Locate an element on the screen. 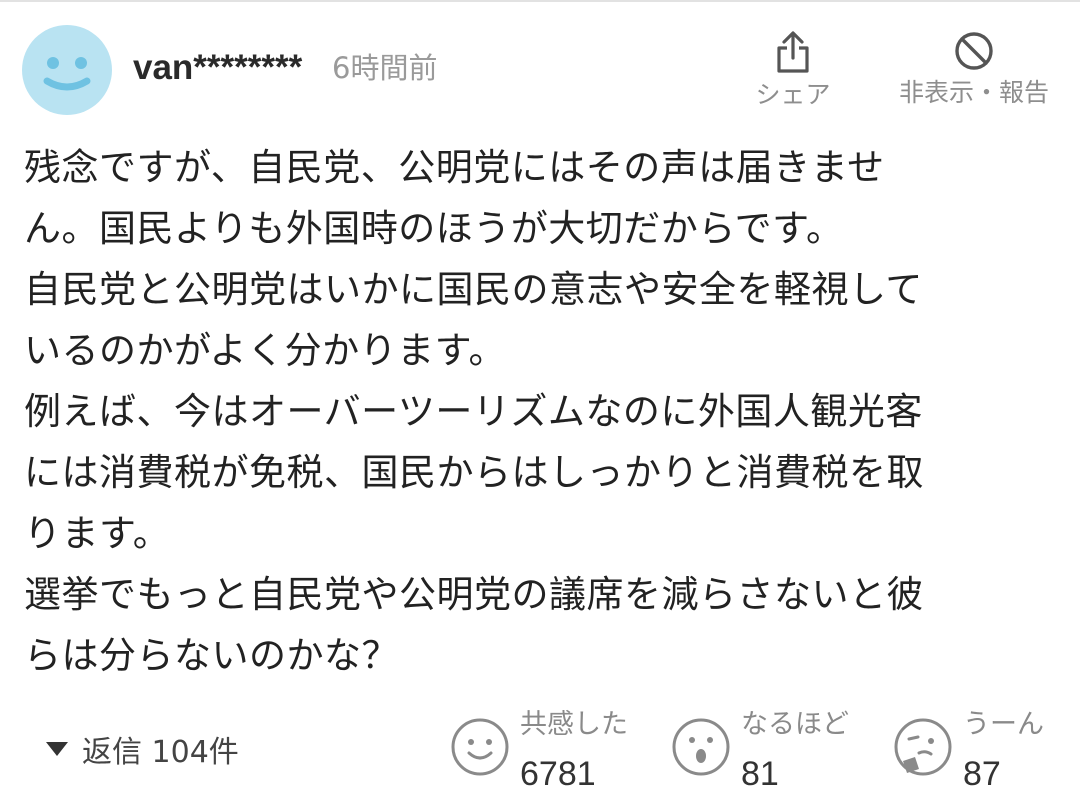 This screenshot has width=1080, height=812. reaction-naruhodo-button: なるほど 81 is located at coordinates (771, 750).